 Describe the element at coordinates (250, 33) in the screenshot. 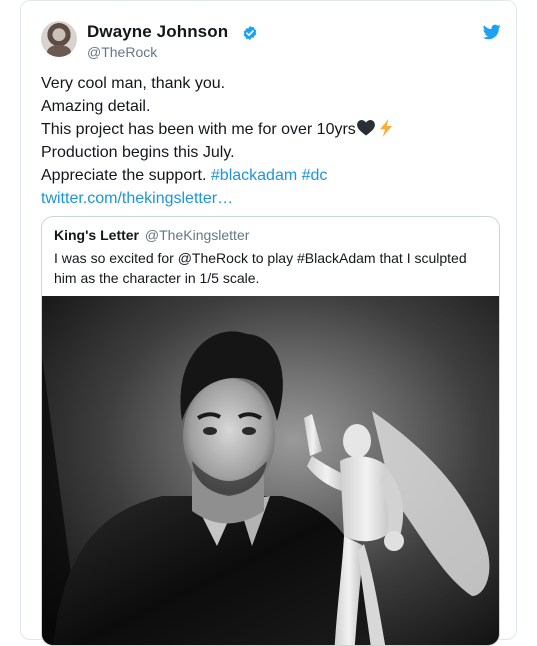

I see `verified-badge-icon` at that location.